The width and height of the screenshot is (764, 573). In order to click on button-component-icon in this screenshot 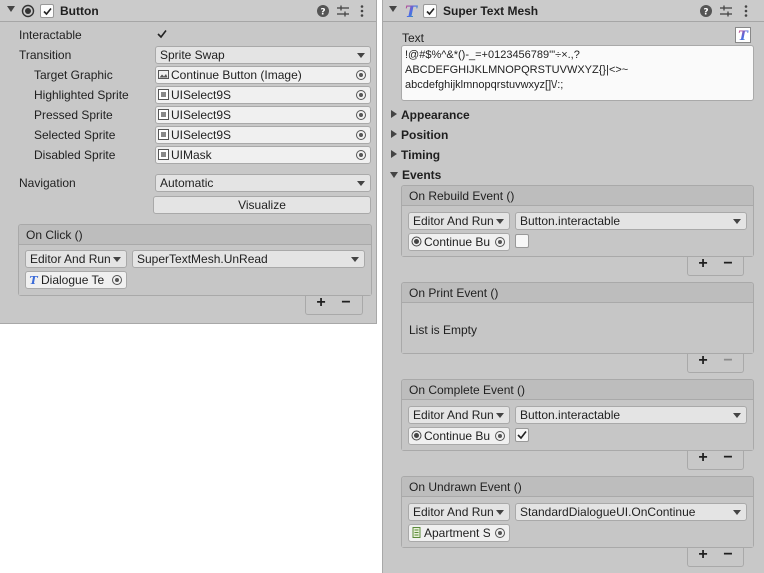, I will do `click(28, 11)`.